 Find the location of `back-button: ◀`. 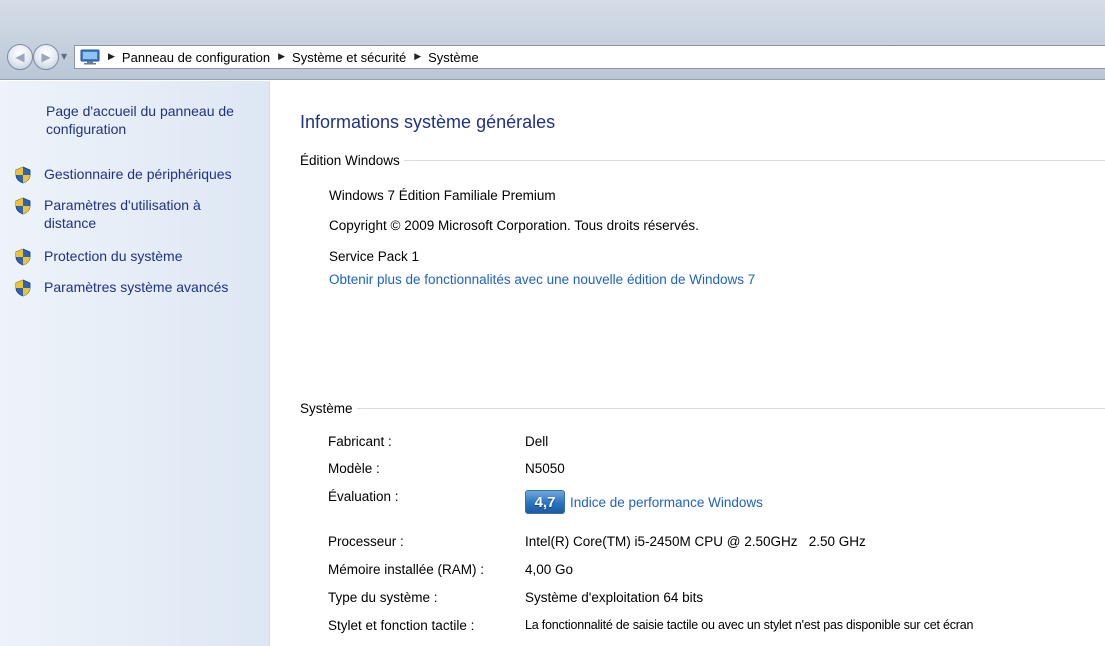

back-button: ◀ is located at coordinates (20, 57).